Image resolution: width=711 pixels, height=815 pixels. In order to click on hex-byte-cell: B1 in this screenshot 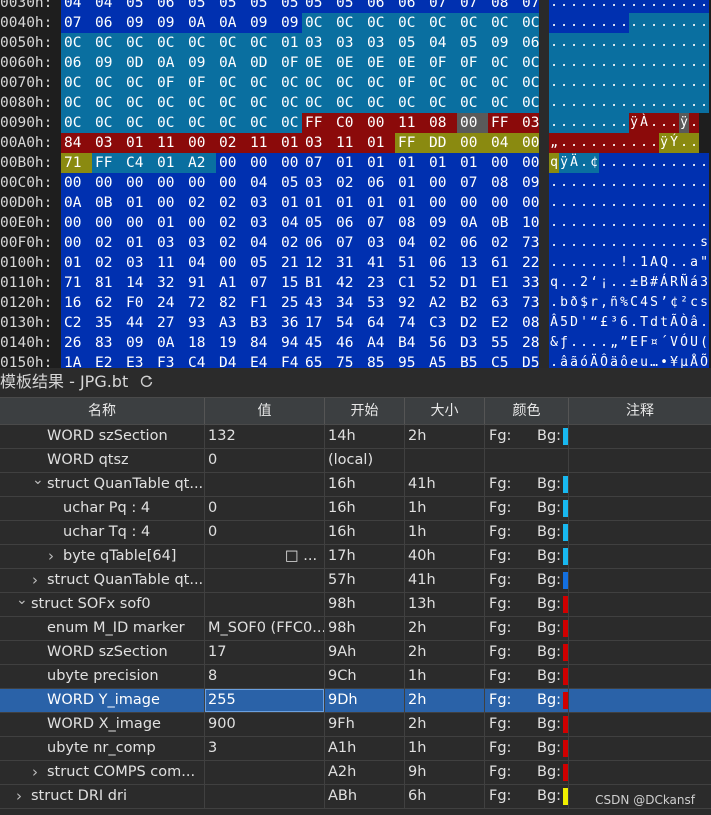, I will do `click(317, 283)`.